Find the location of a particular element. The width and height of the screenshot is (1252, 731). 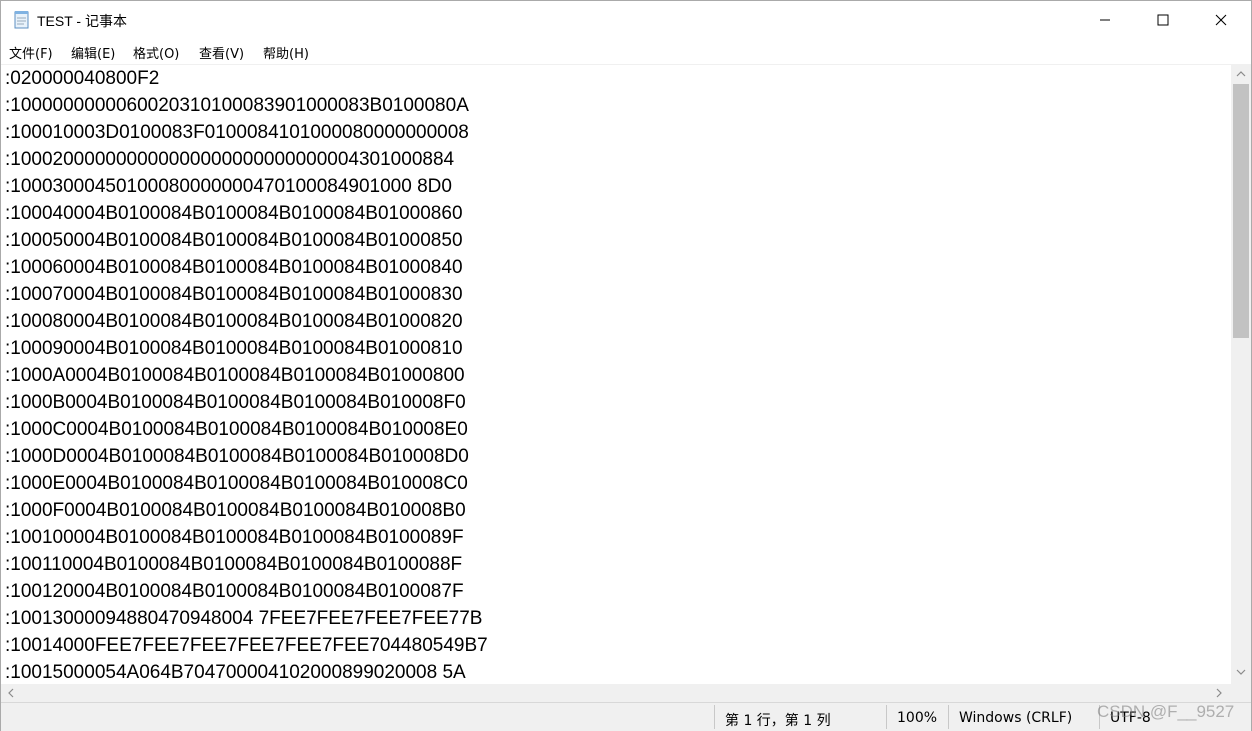

menu-view: 查看(V) is located at coordinates (221, 52).